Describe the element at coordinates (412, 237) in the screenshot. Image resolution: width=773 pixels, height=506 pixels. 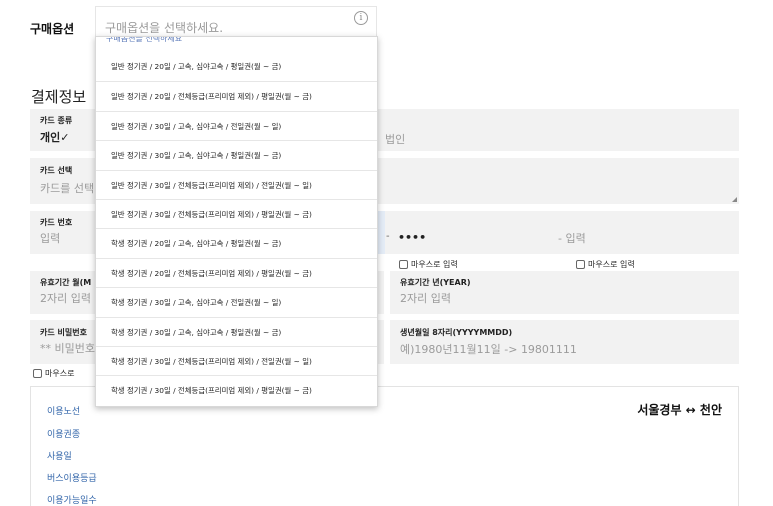
I see `card-number-input-3: ••••` at that location.